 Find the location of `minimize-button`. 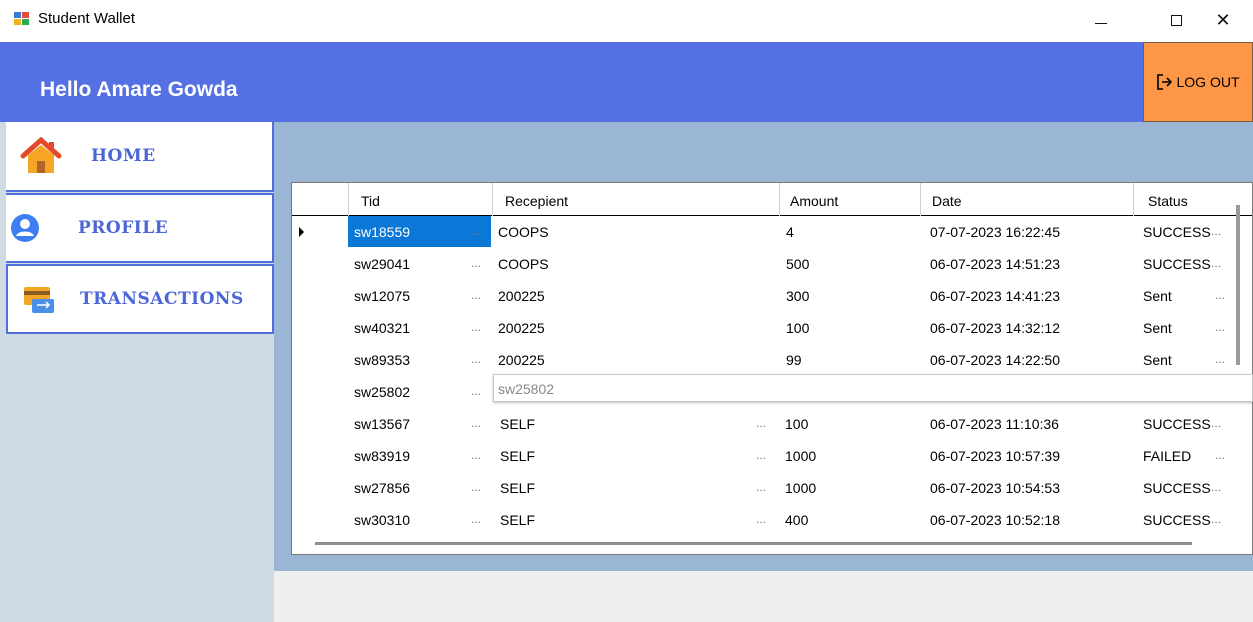

minimize-button is located at coordinates (1101, 20).